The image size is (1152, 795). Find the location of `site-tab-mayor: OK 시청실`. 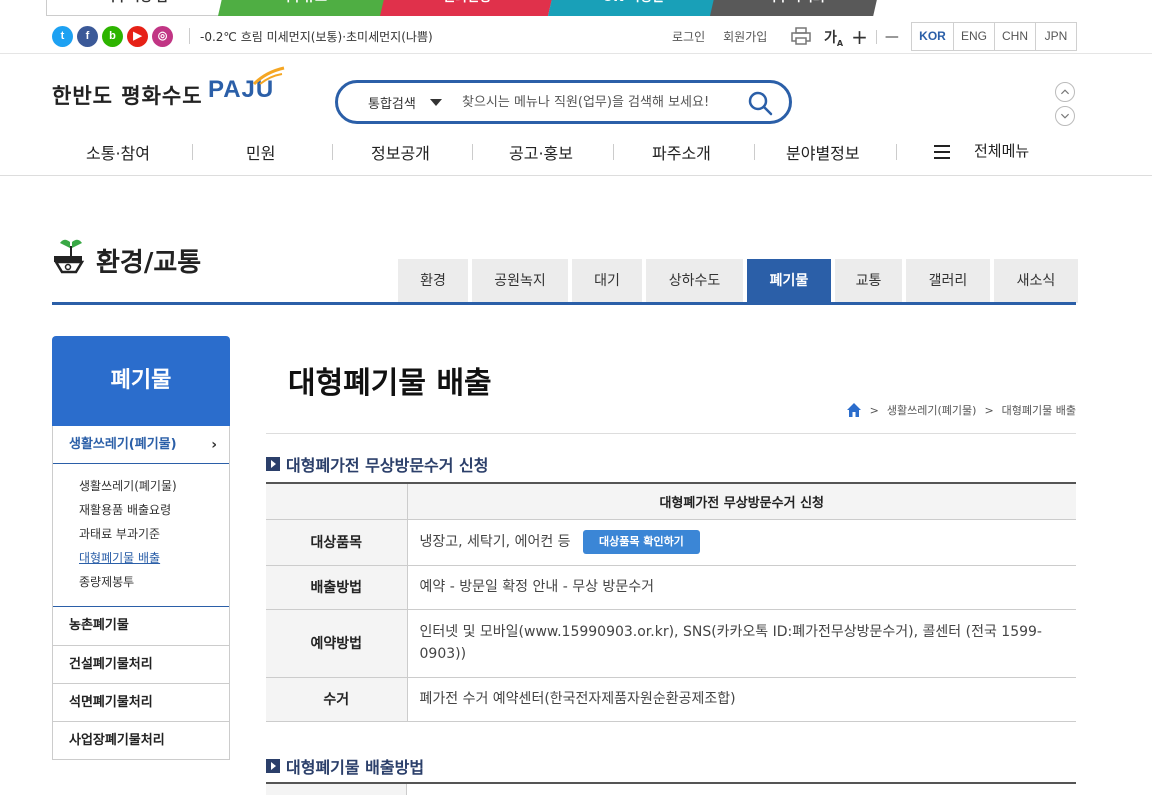

site-tab-mayor: OK 시청실 is located at coordinates (633, 8).